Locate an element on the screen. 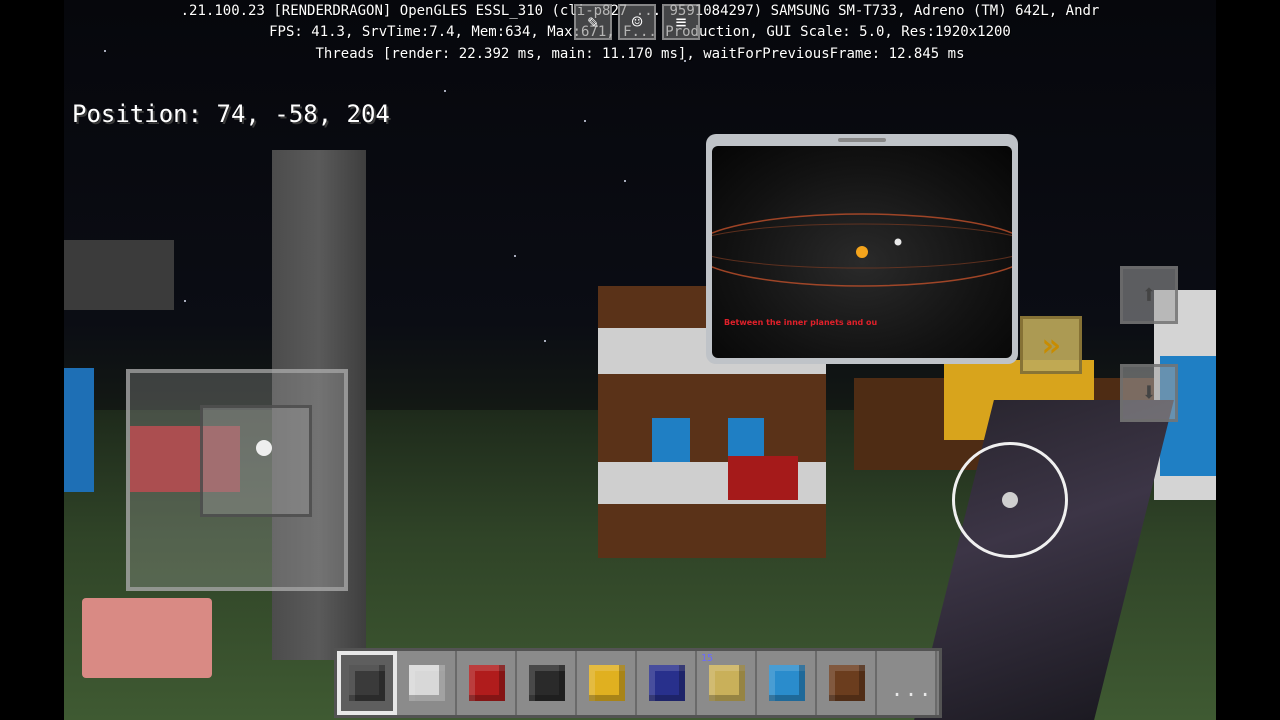  blue-wool-icon is located at coordinates (667, 683).